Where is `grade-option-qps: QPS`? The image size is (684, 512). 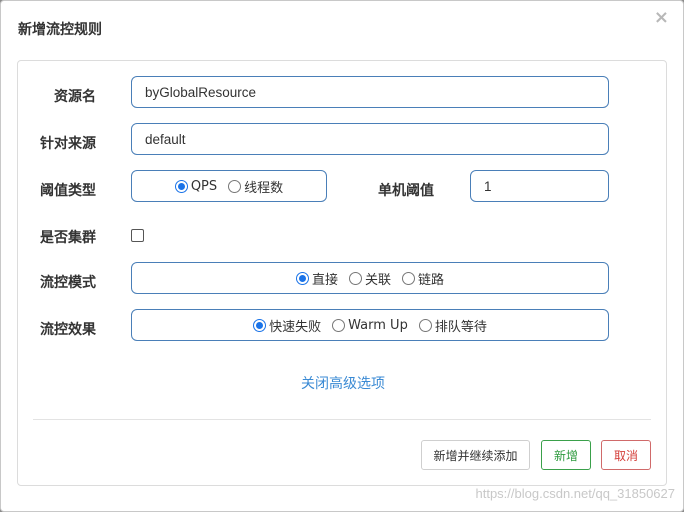 grade-option-qps: QPS is located at coordinates (196, 186).